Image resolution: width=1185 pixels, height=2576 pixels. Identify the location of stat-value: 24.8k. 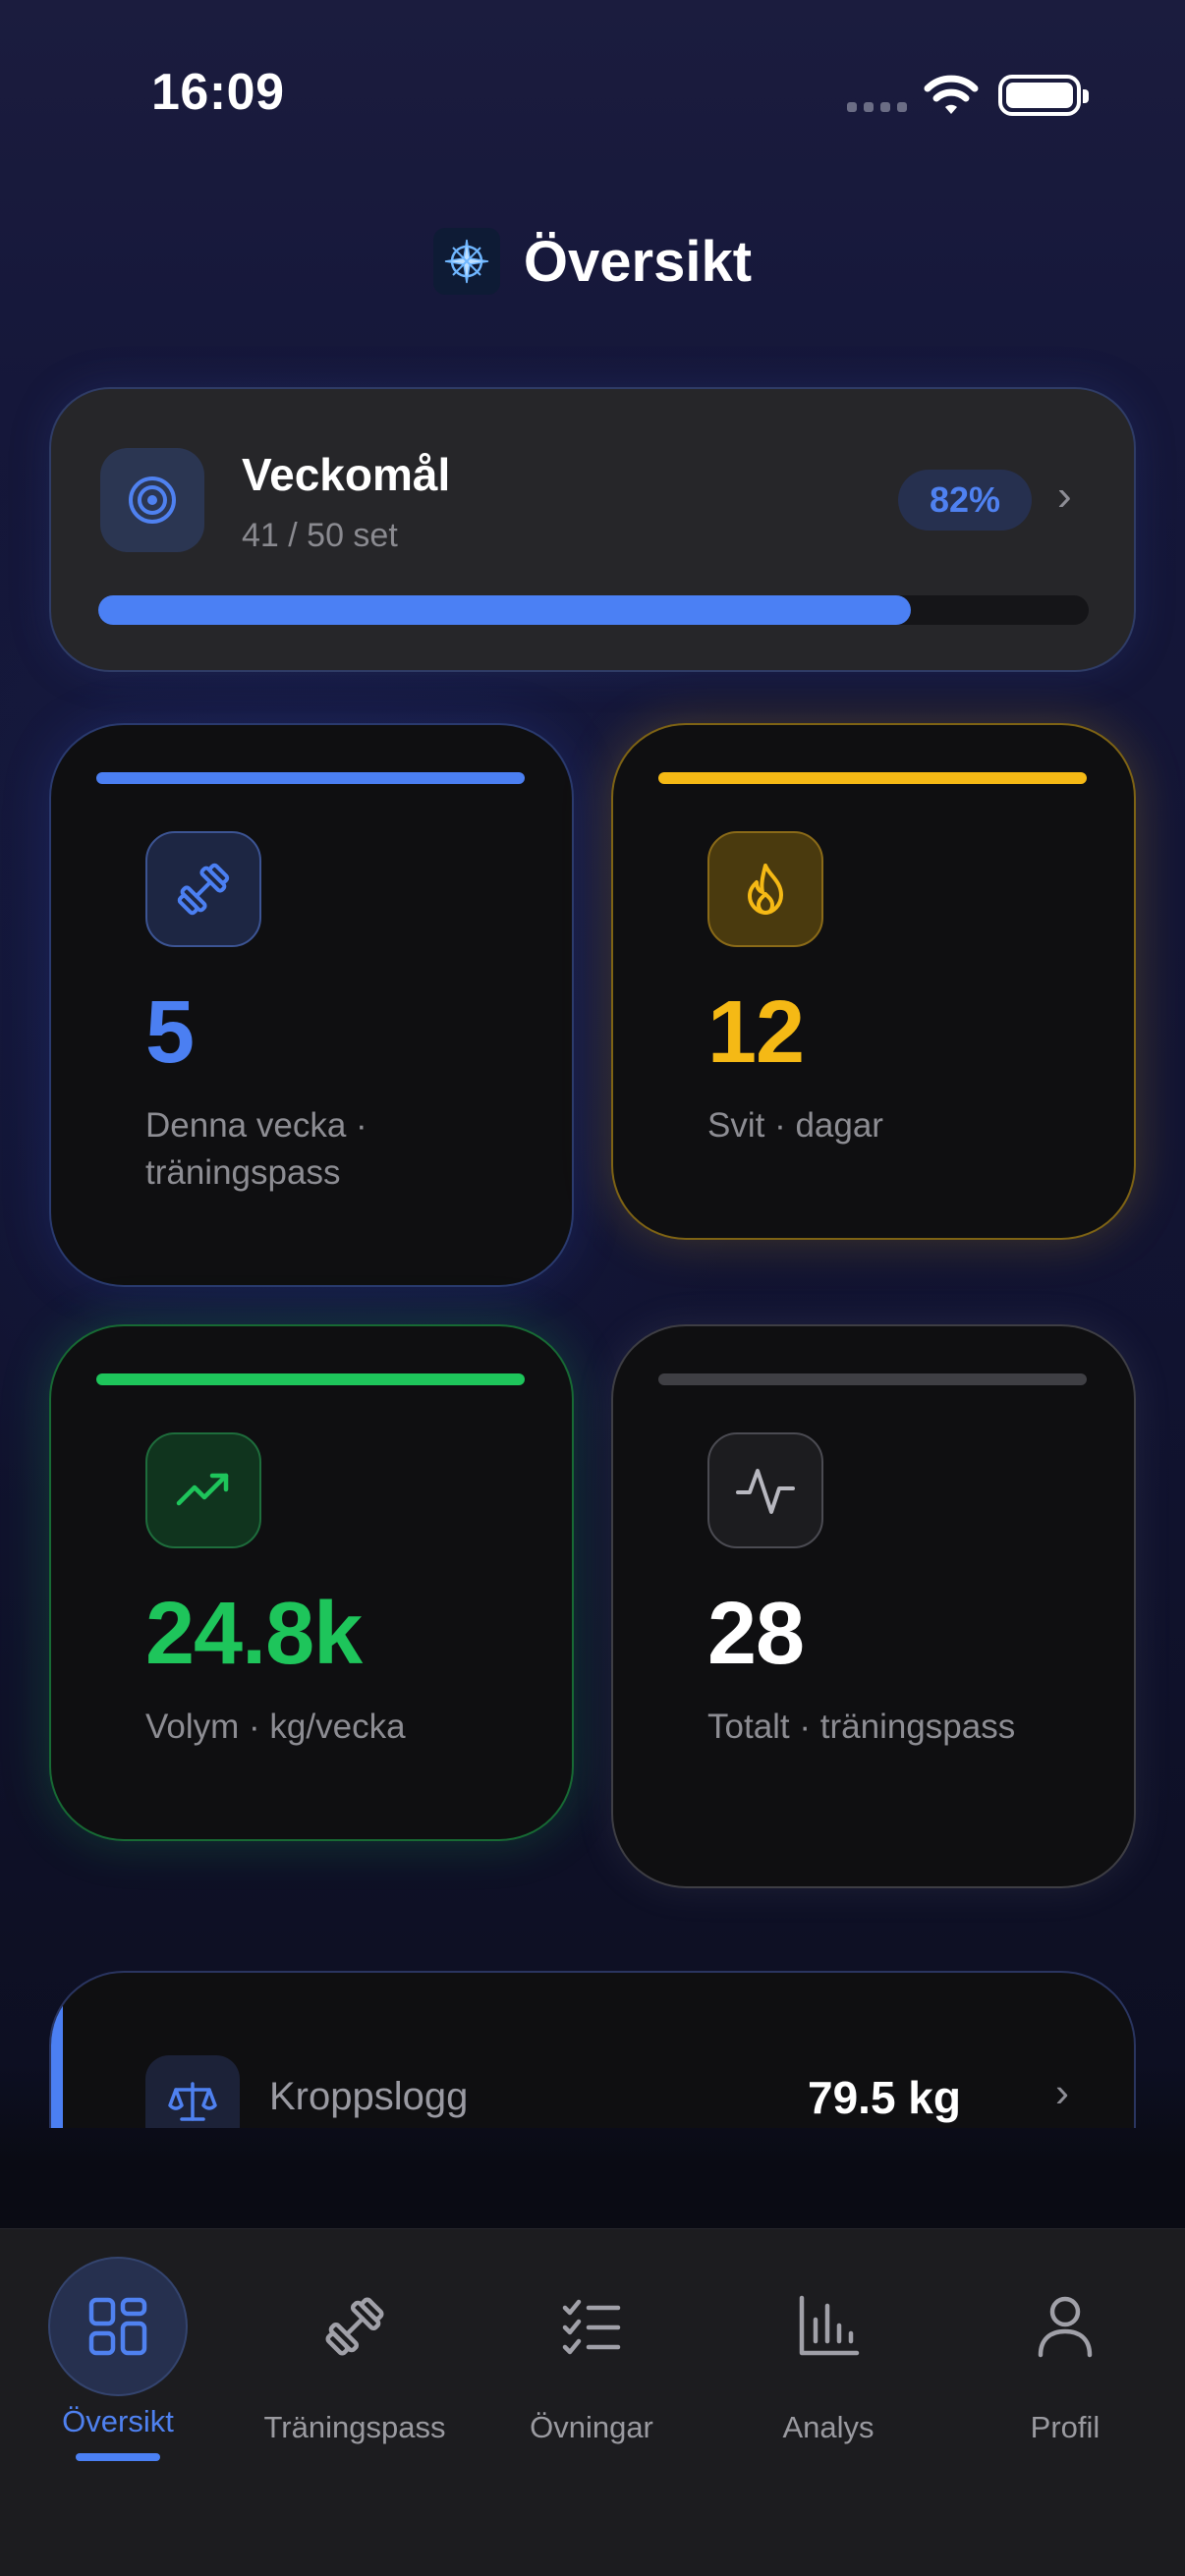
(254, 1634).